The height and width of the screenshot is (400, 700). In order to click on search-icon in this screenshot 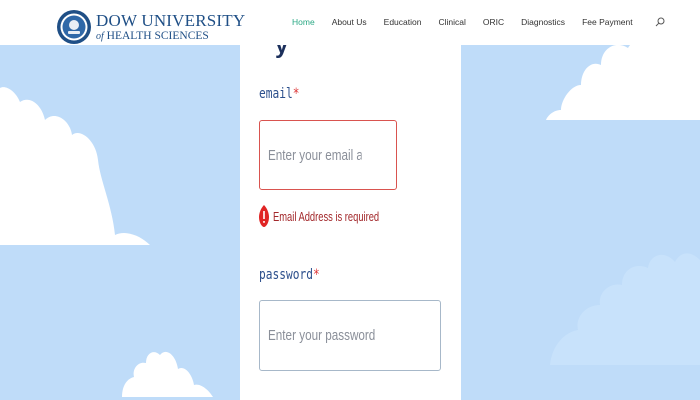, I will do `click(660, 22)`.